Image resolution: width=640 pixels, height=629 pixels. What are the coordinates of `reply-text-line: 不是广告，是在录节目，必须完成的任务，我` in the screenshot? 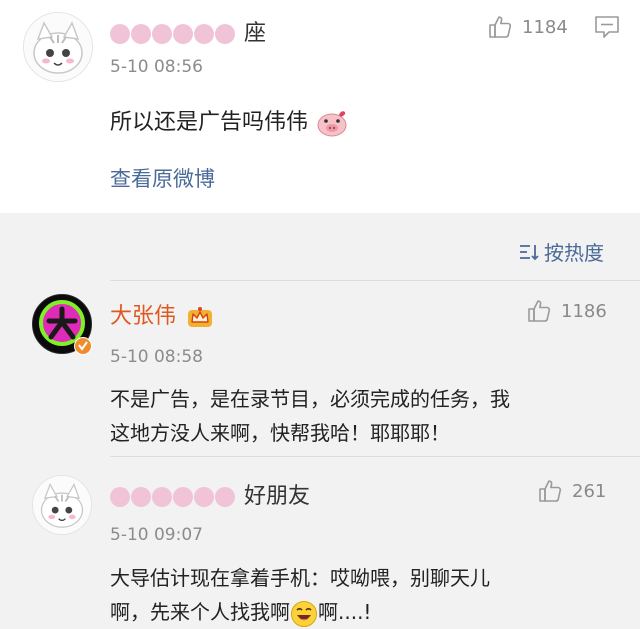 It's located at (310, 399).